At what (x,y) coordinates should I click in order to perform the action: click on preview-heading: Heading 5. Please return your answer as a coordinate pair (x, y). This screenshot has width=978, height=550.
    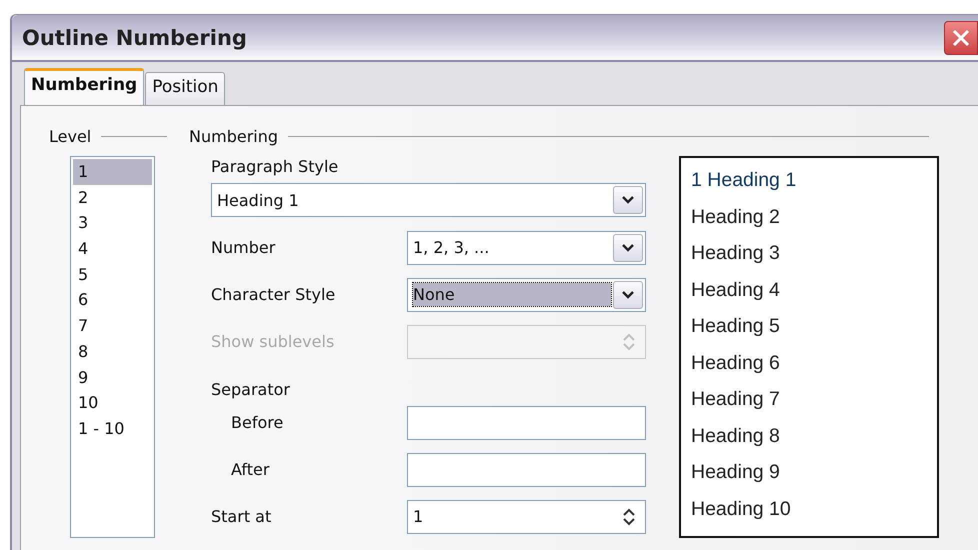
    Looking at the image, I should click on (736, 326).